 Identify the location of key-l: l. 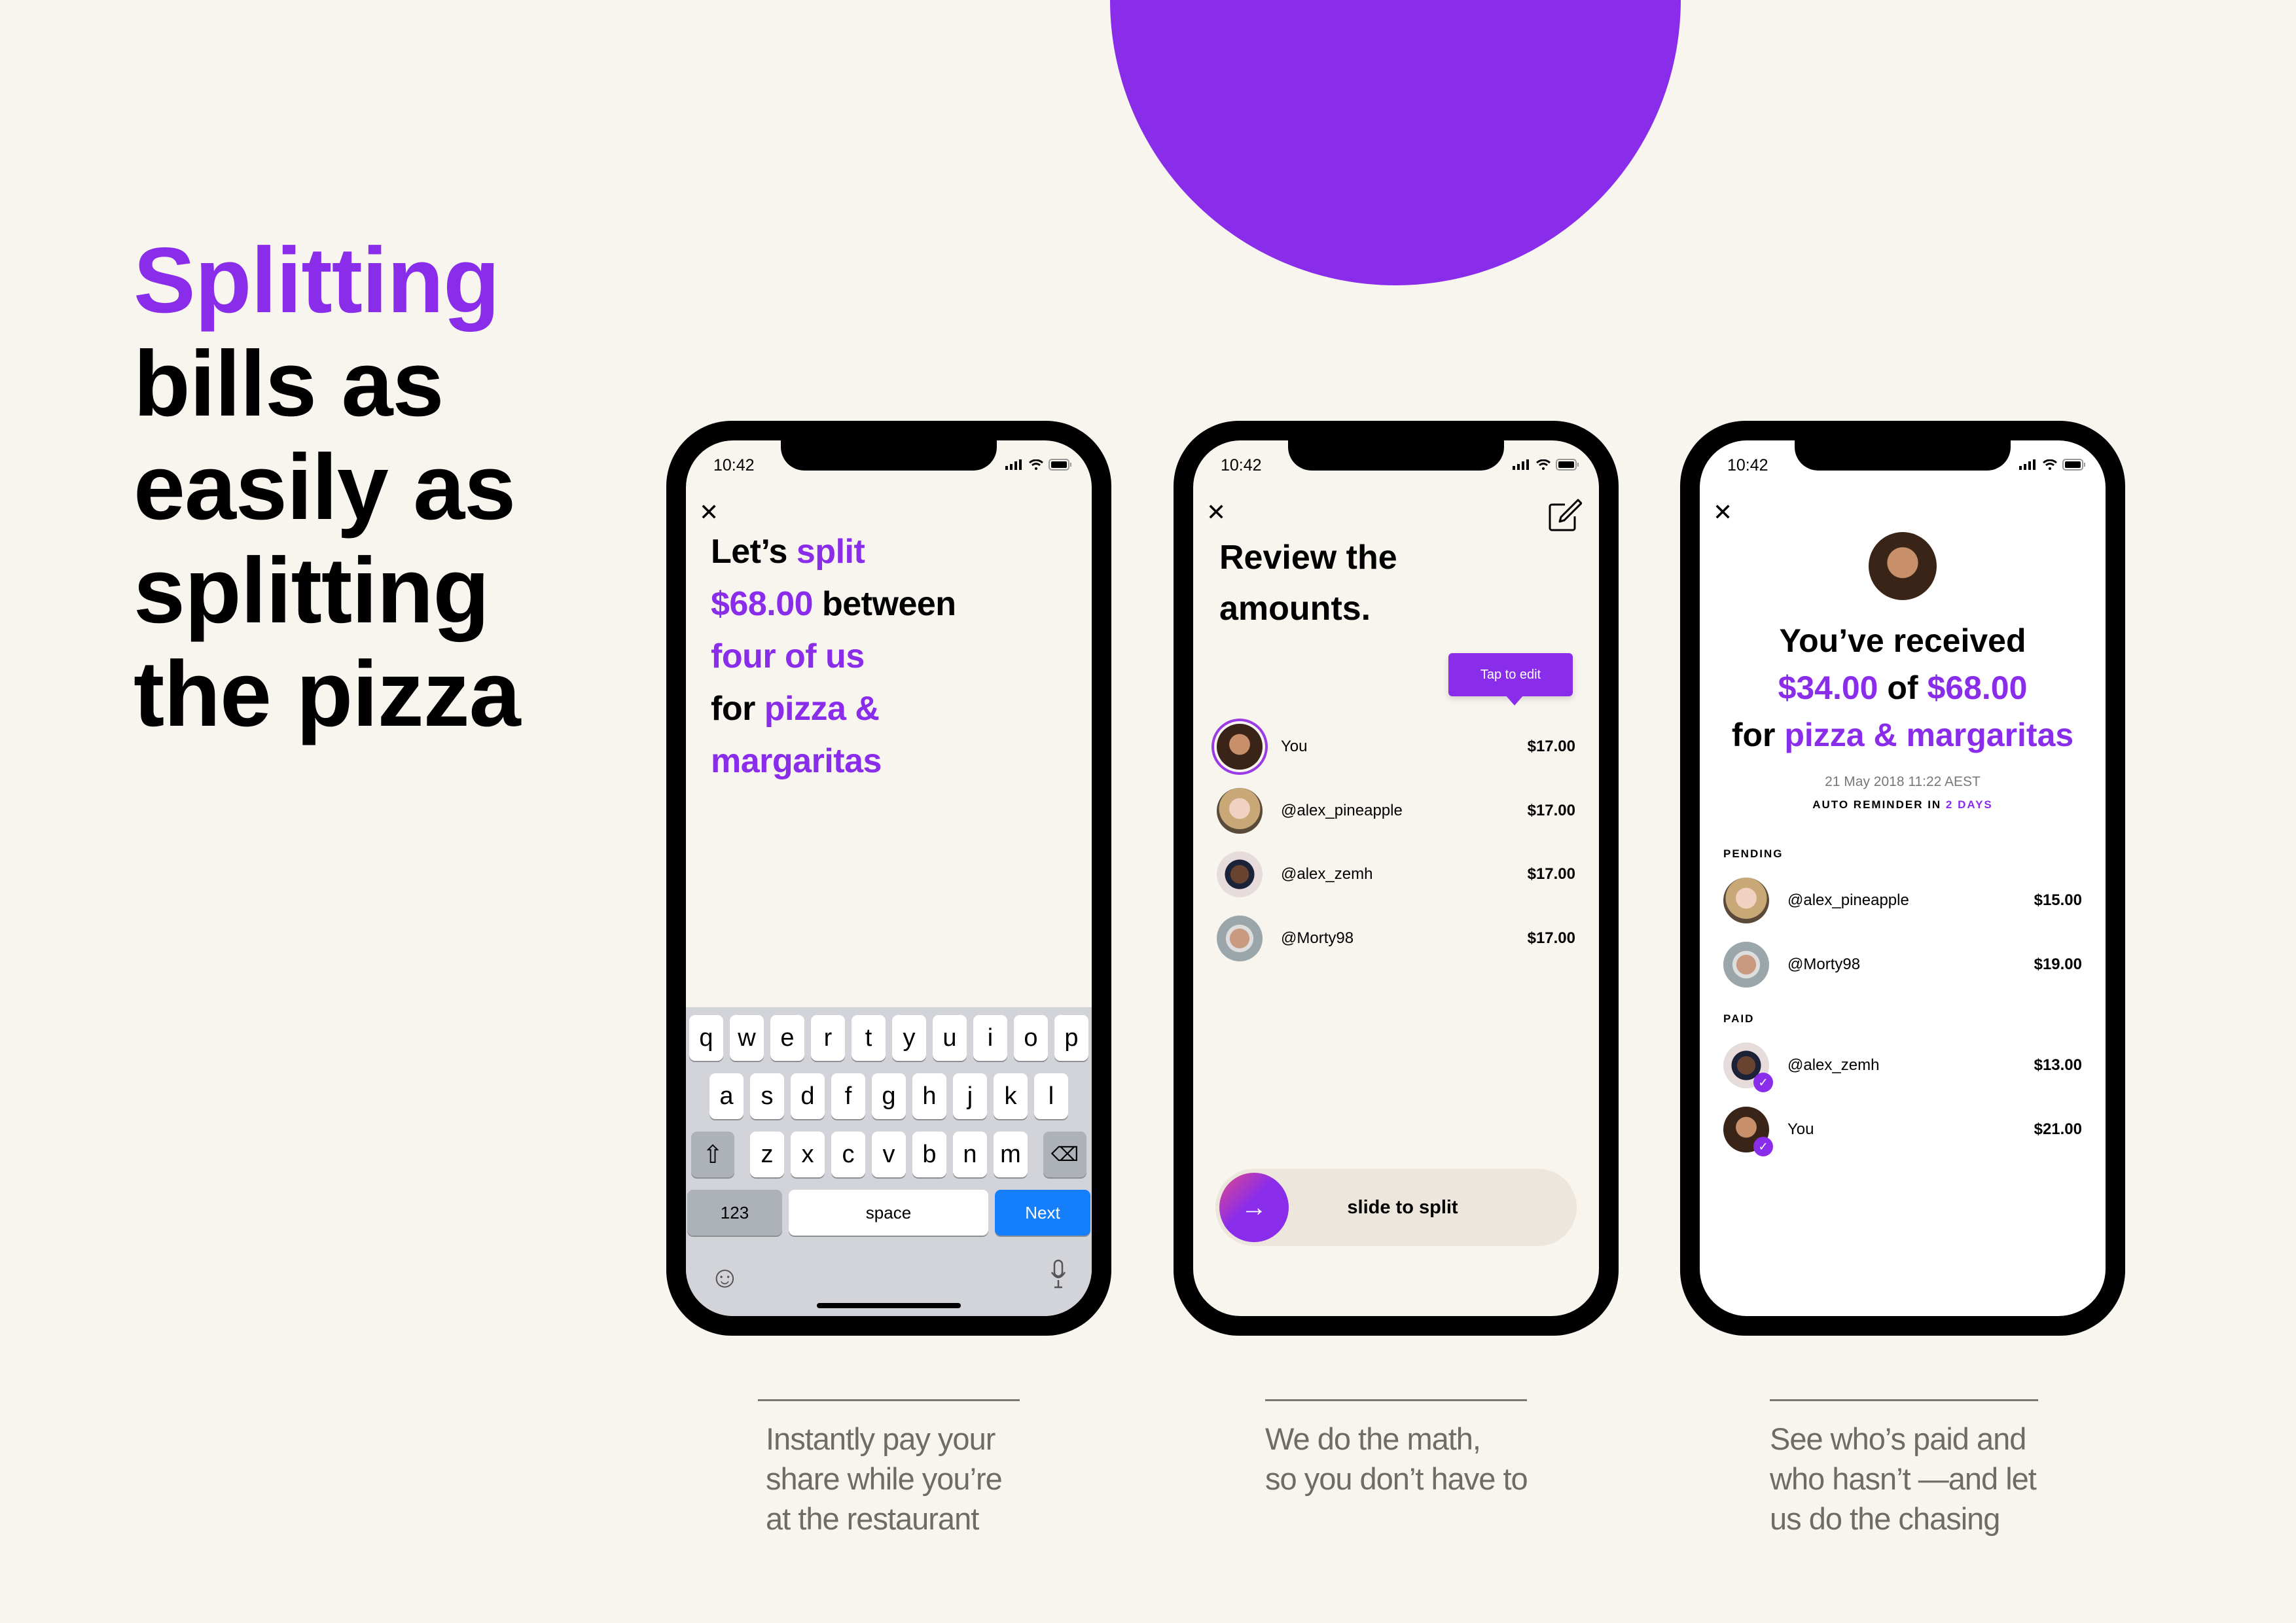
(1051, 1096).